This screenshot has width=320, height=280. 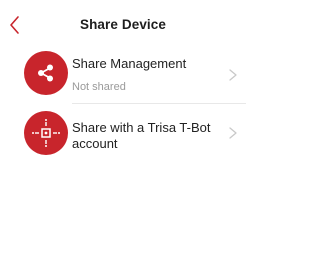 I want to click on page-title: Share Device, so click(x=122, y=24).